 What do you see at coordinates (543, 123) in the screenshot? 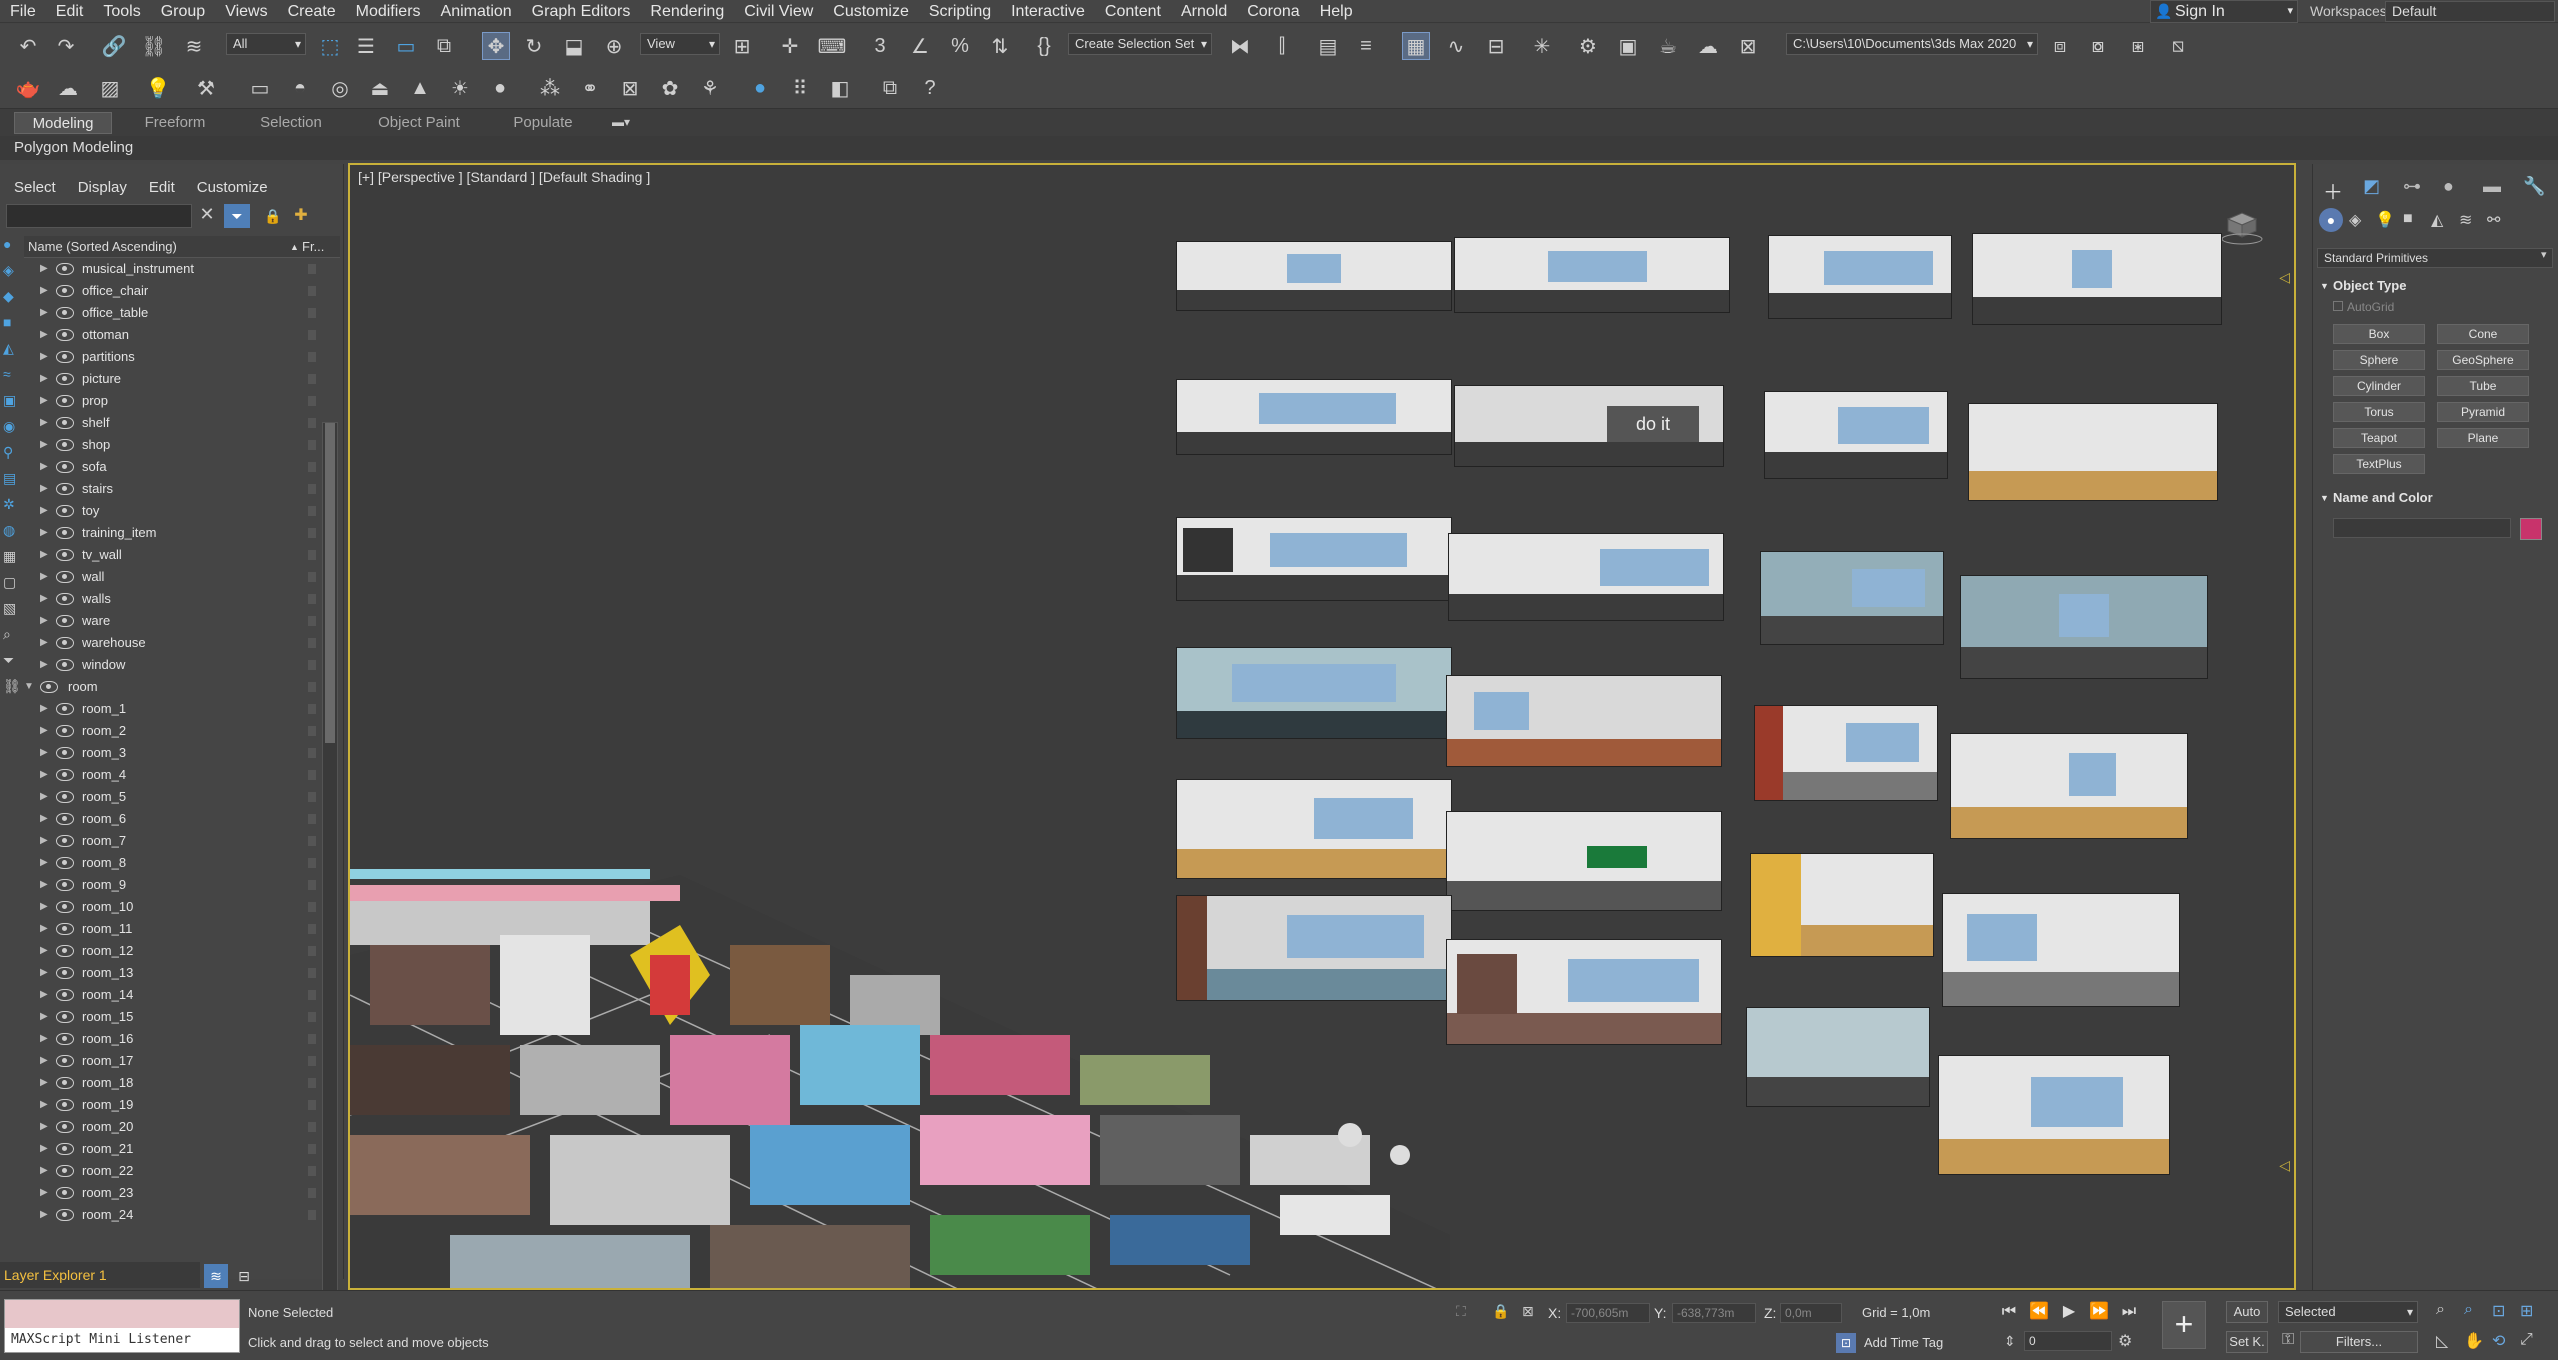
I see `tab-populate: Populate` at bounding box center [543, 123].